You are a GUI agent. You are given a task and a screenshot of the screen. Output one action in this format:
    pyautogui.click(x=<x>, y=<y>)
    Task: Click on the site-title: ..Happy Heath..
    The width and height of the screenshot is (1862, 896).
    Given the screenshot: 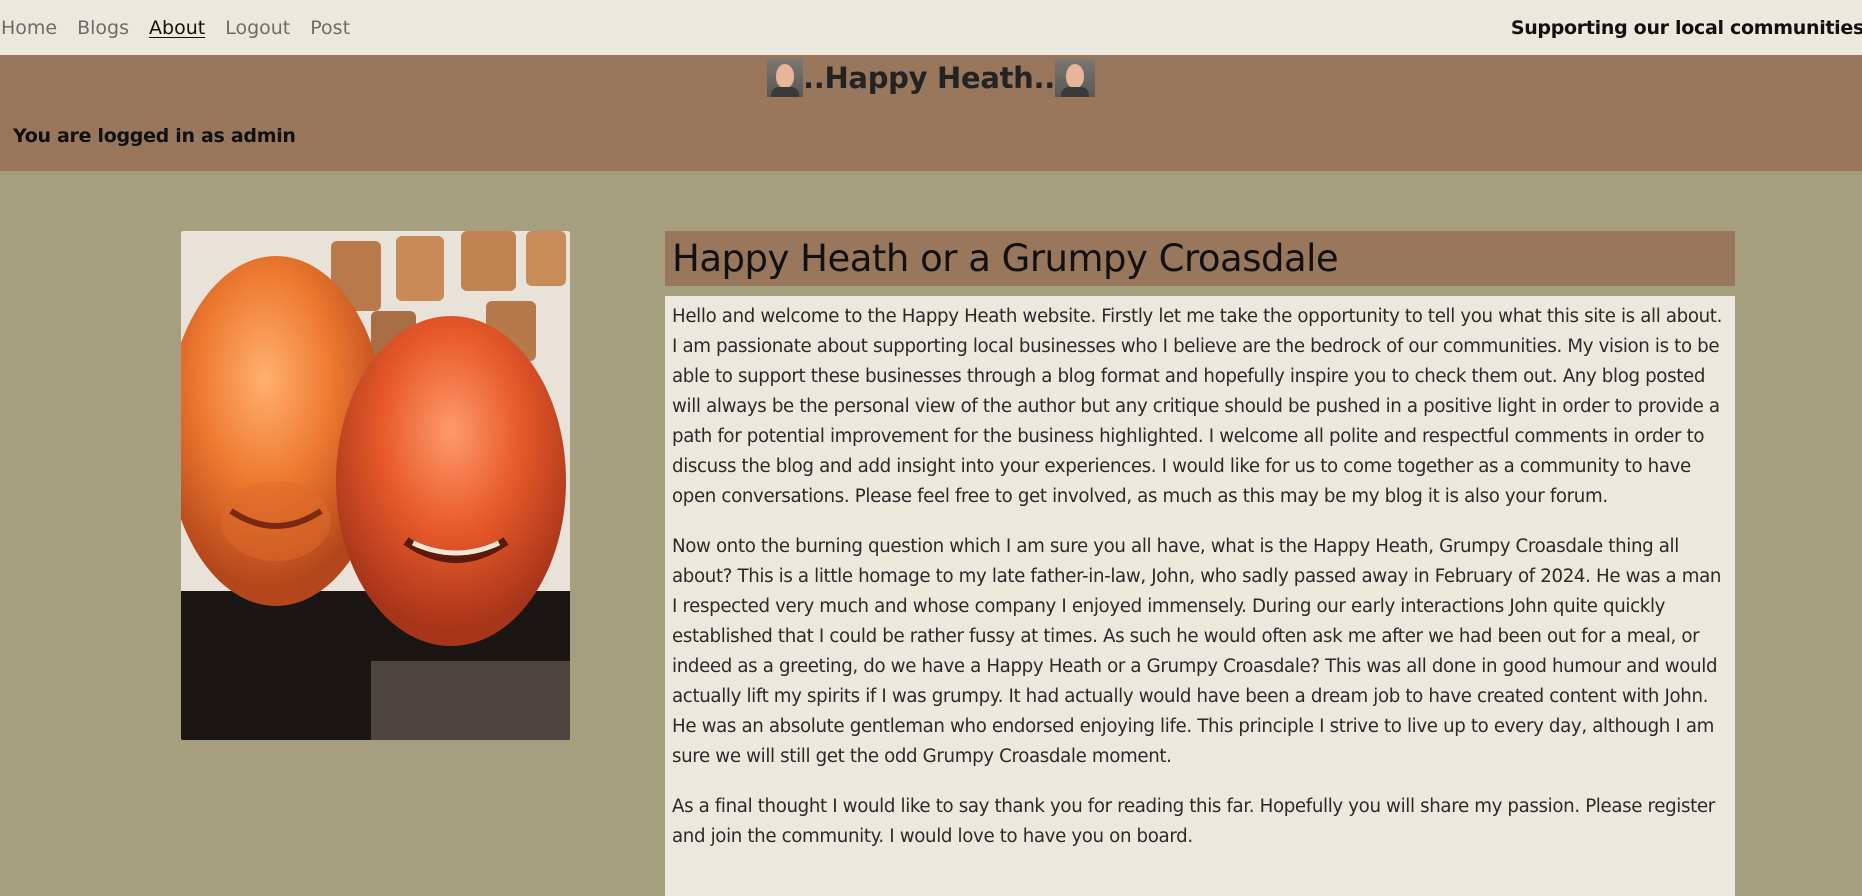 What is the action you would take?
    pyautogui.click(x=931, y=78)
    